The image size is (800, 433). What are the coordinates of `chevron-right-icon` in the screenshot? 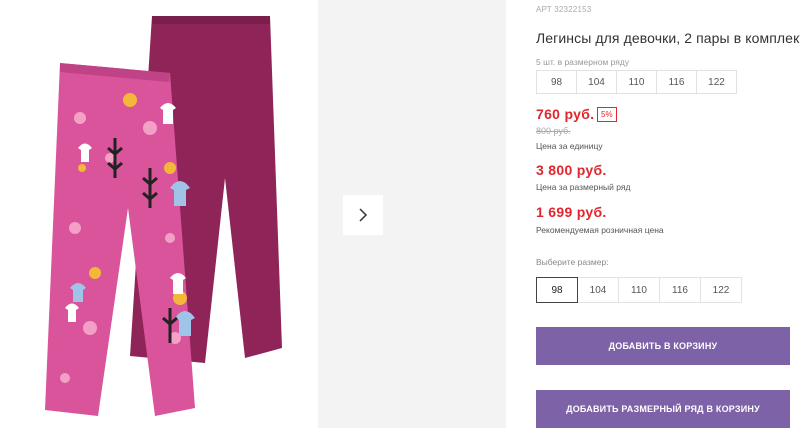 It's located at (363, 215).